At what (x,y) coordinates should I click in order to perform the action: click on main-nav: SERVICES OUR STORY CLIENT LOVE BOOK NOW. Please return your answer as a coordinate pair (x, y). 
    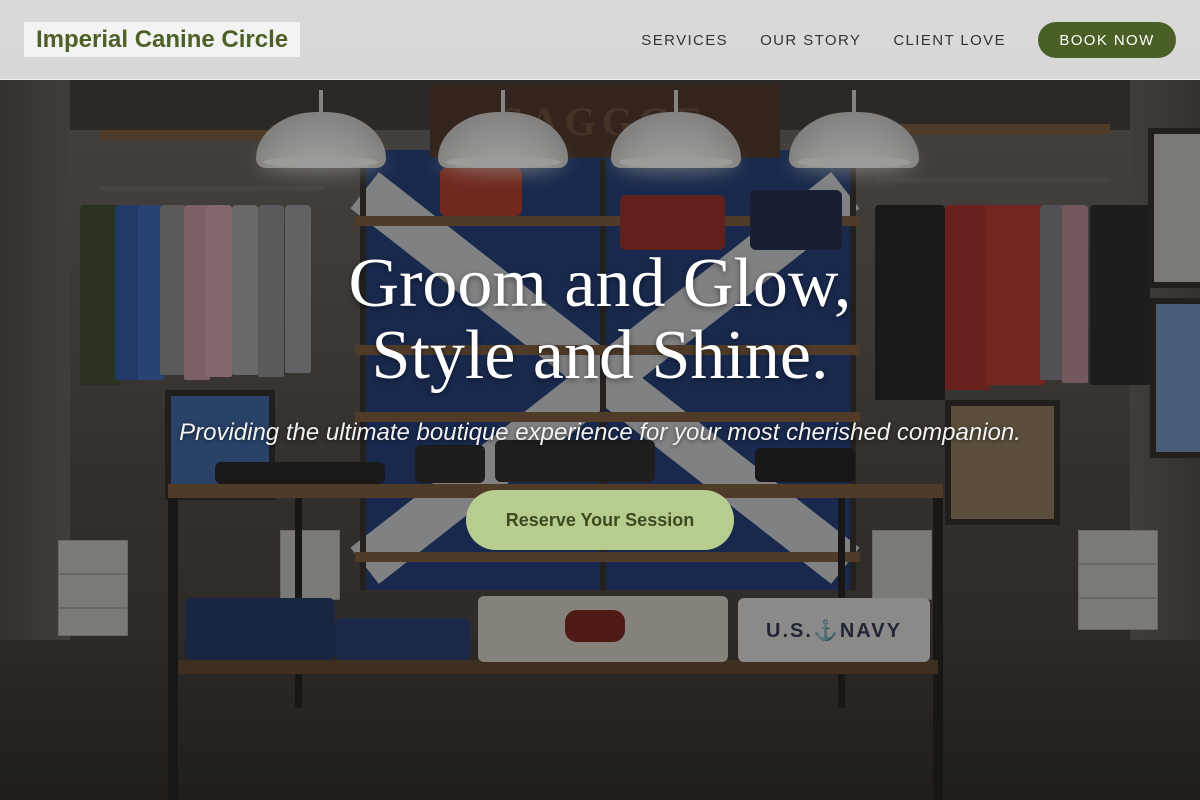
    Looking at the image, I should click on (908, 40).